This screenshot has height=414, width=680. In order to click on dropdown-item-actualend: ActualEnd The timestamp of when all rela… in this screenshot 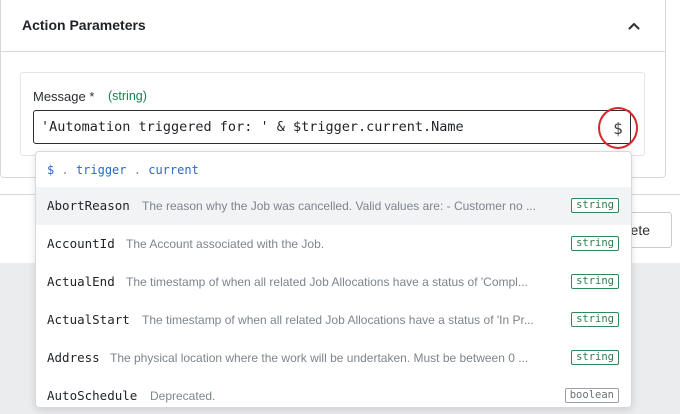, I will do `click(333, 282)`.